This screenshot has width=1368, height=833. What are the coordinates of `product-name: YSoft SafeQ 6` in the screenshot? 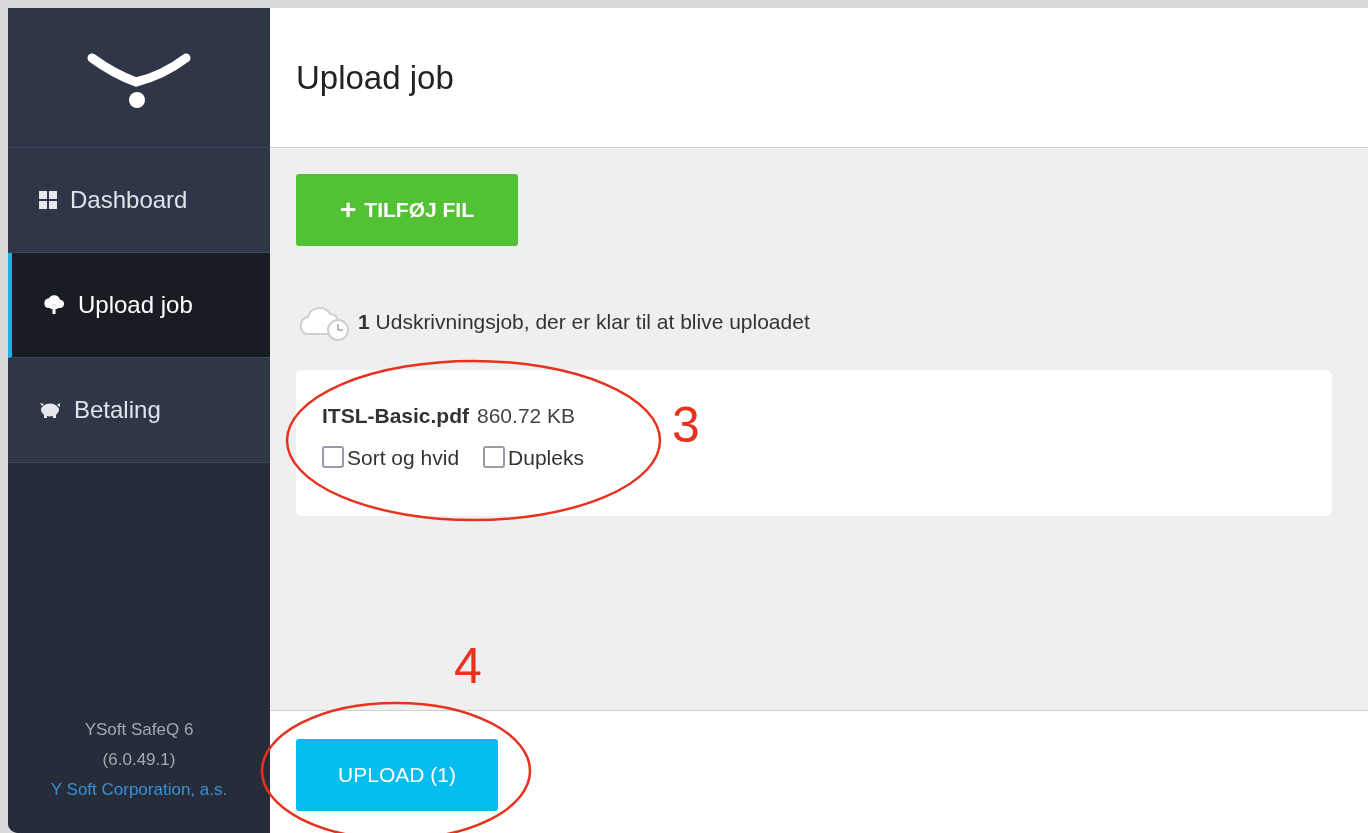 It's located at (139, 730).